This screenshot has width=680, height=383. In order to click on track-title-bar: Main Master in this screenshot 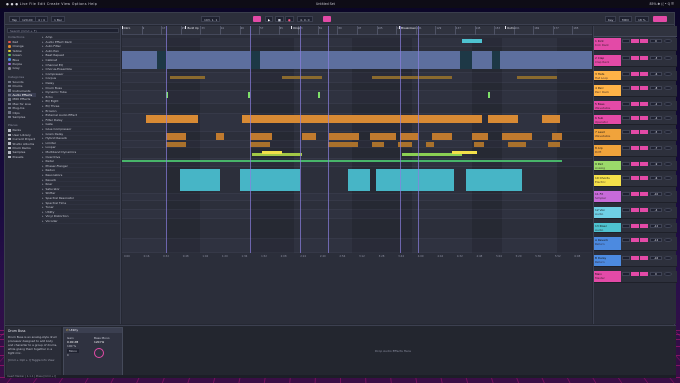, I will do `click(607, 276)`.